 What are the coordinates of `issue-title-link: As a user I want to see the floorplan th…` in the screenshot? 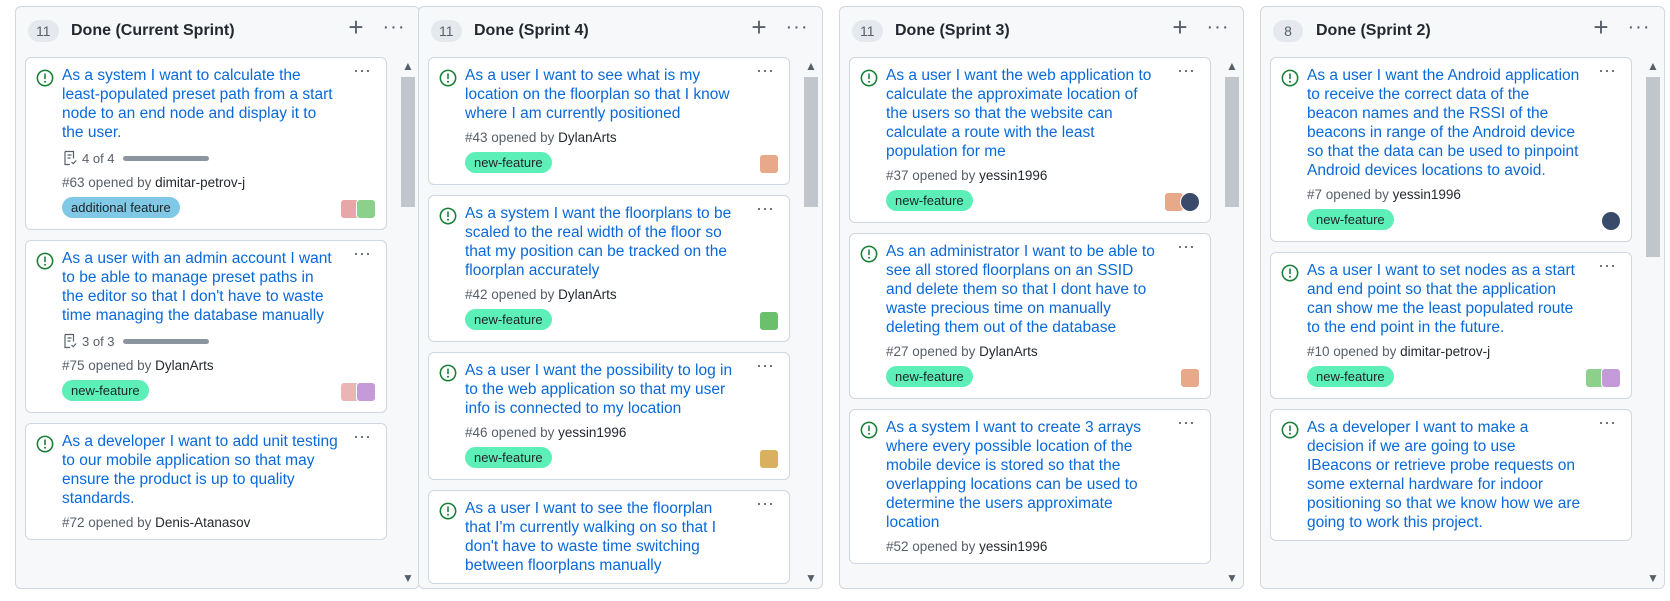 It's located at (622, 537).